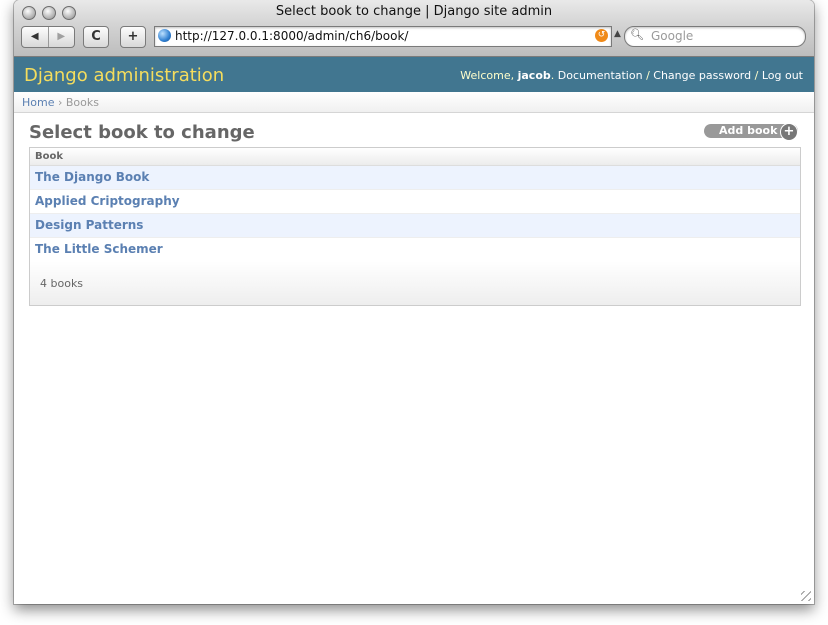  Describe the element at coordinates (62, 37) in the screenshot. I see `forward-button: ▶` at that location.